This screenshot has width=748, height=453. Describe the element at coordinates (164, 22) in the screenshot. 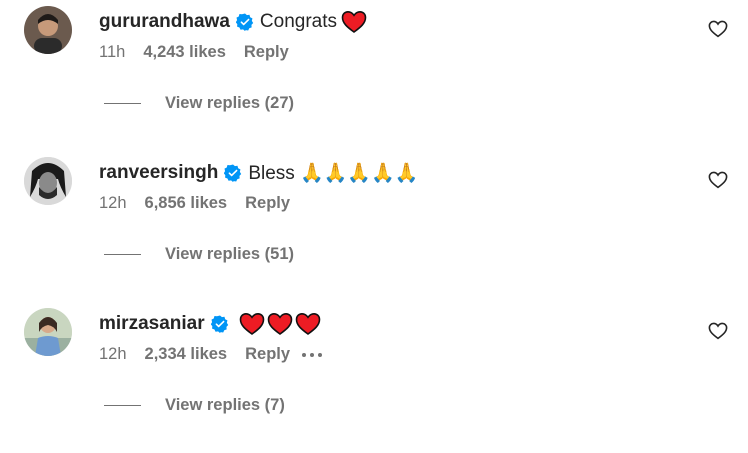

I see `comment-username: gururandhawa` at that location.